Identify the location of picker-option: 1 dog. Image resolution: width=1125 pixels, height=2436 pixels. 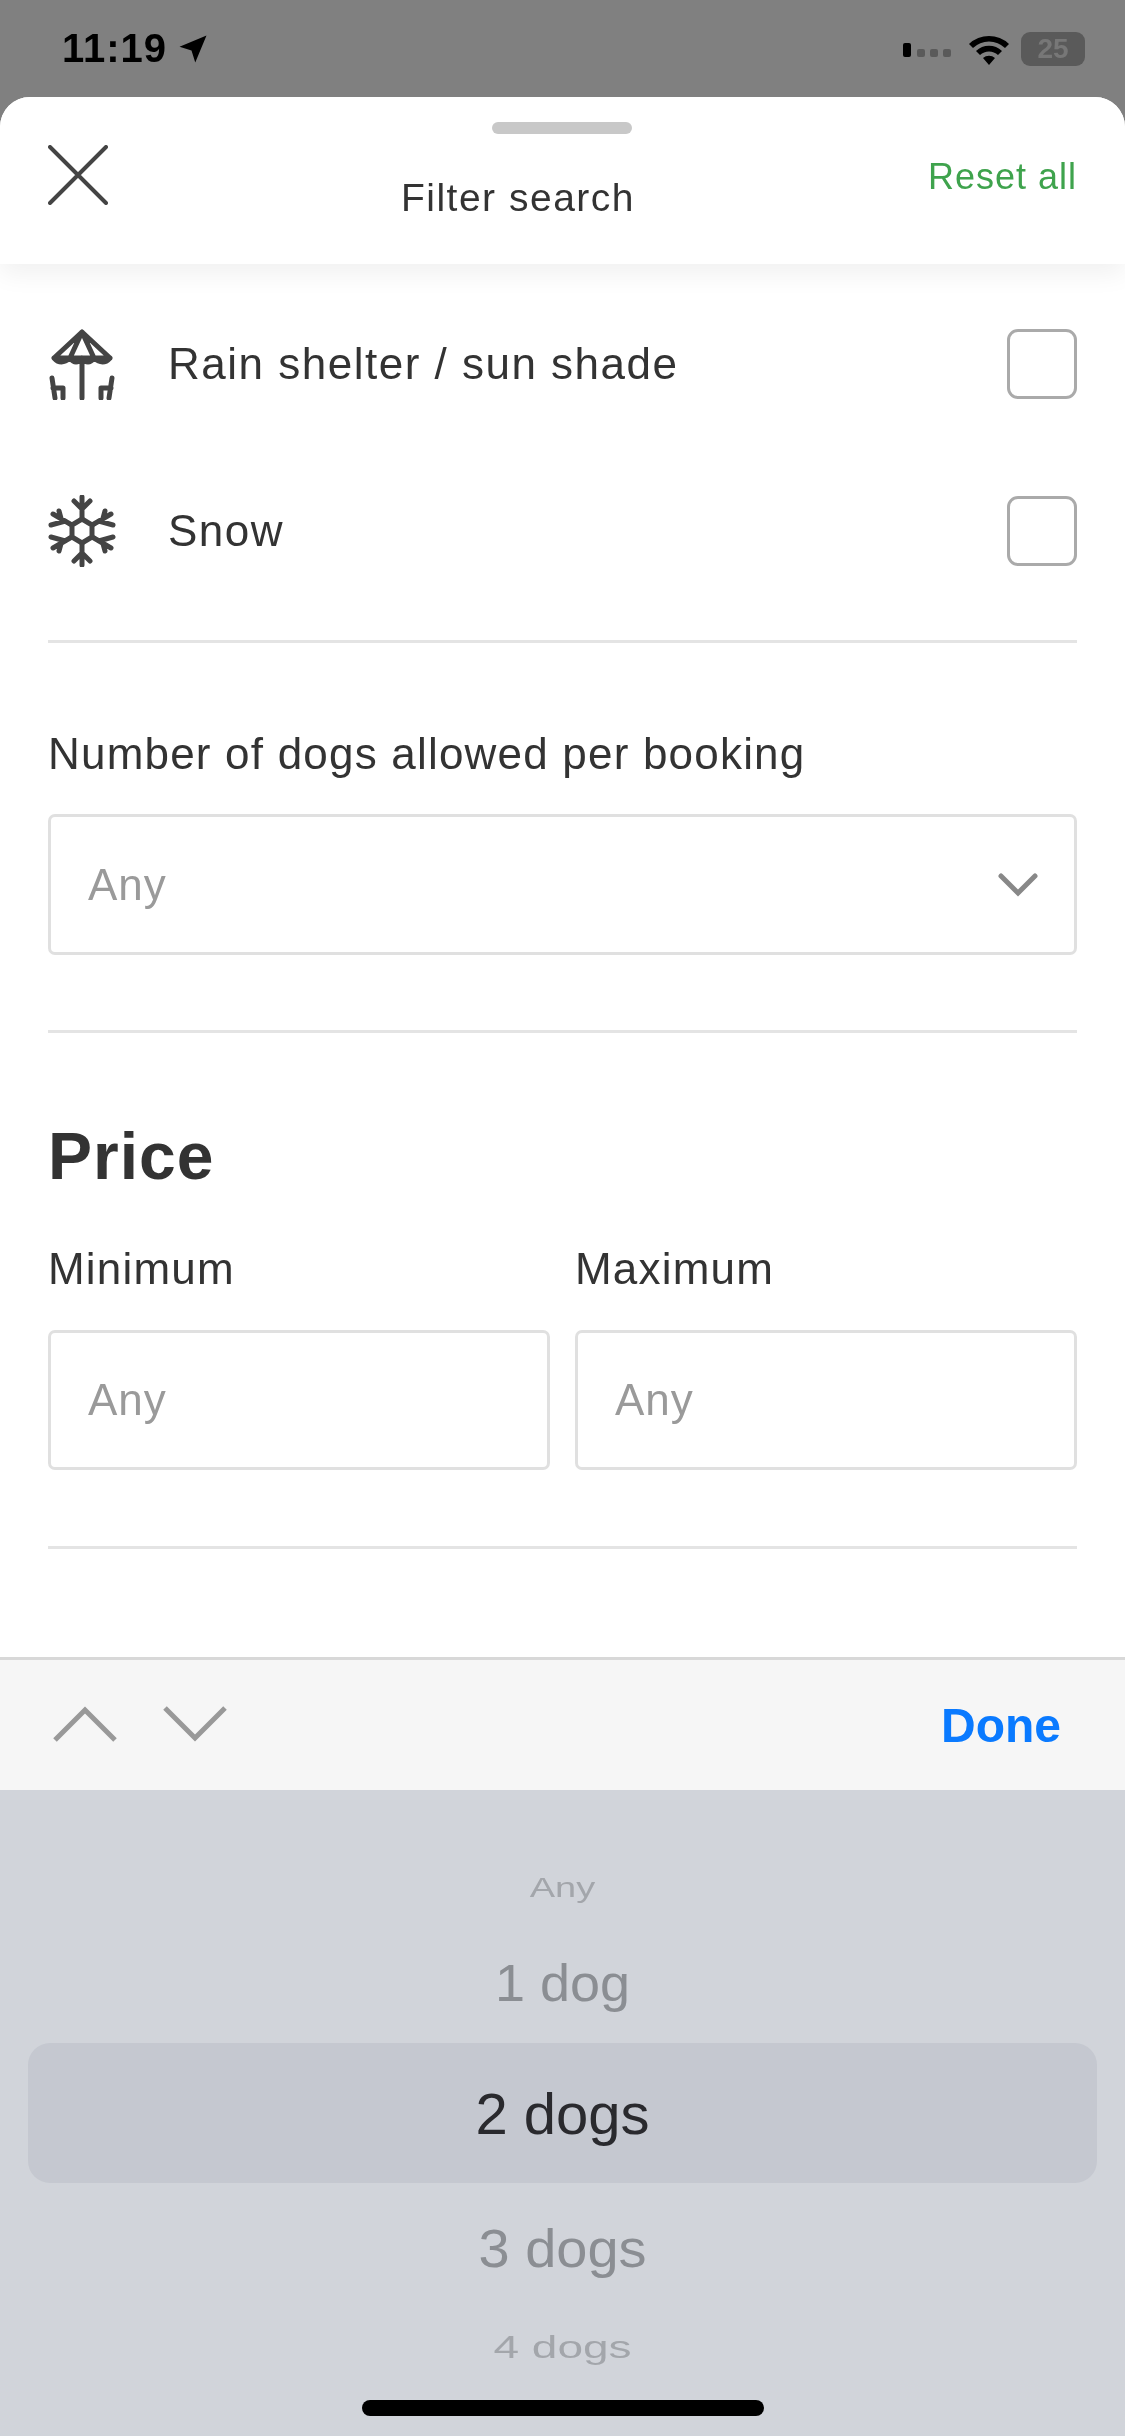
(562, 1982).